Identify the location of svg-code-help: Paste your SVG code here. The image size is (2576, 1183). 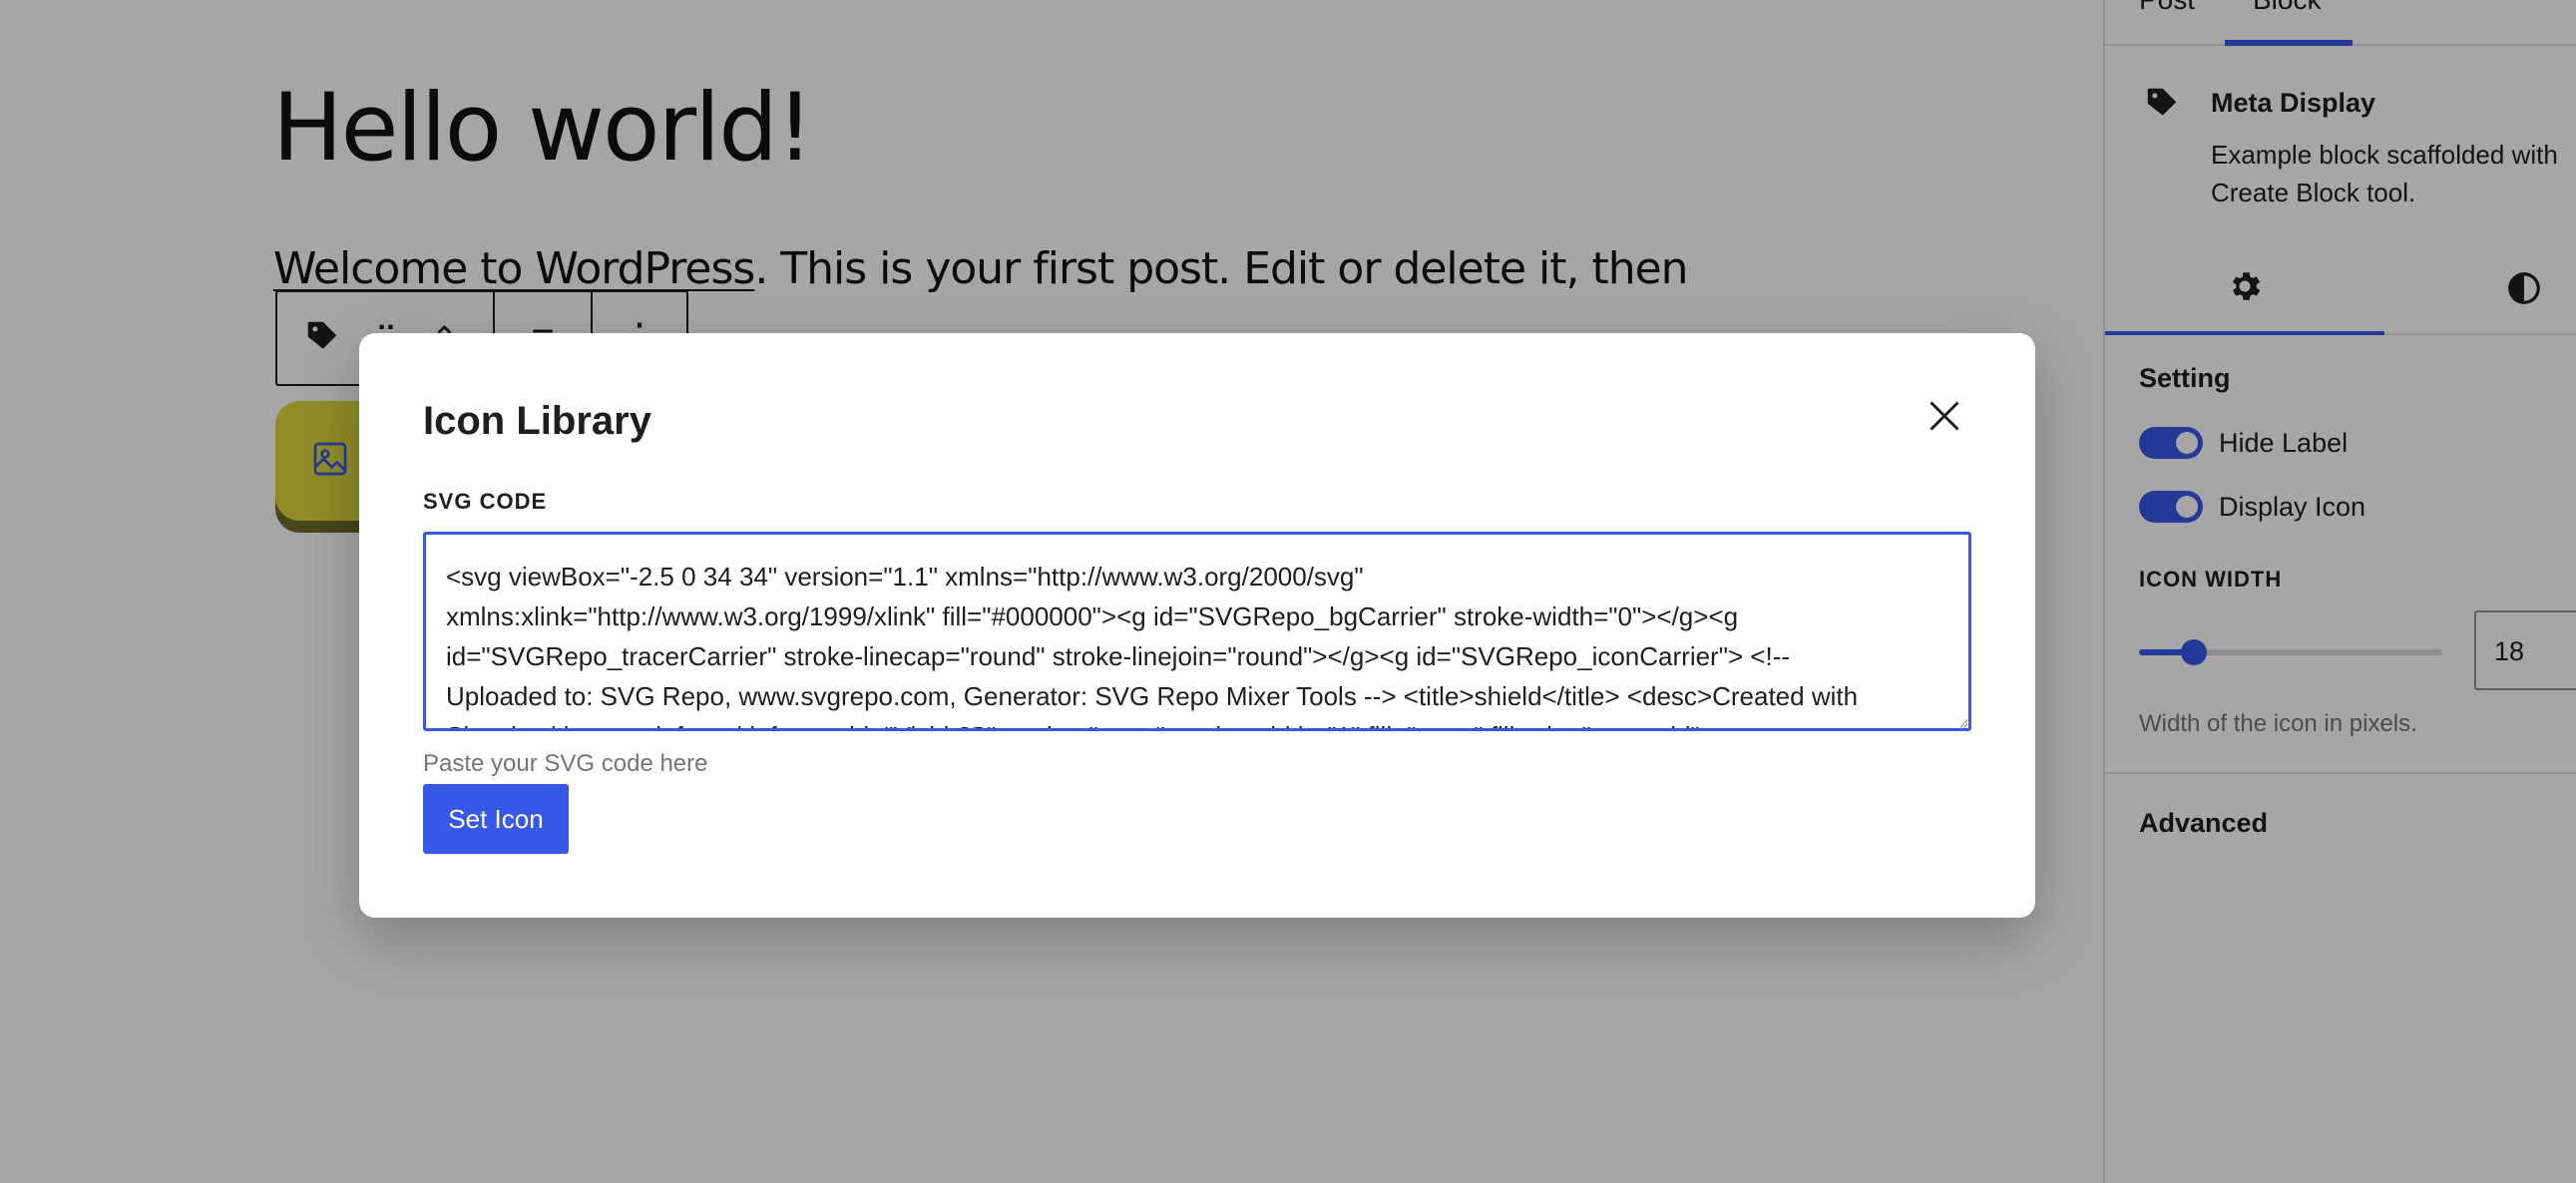
(565, 763).